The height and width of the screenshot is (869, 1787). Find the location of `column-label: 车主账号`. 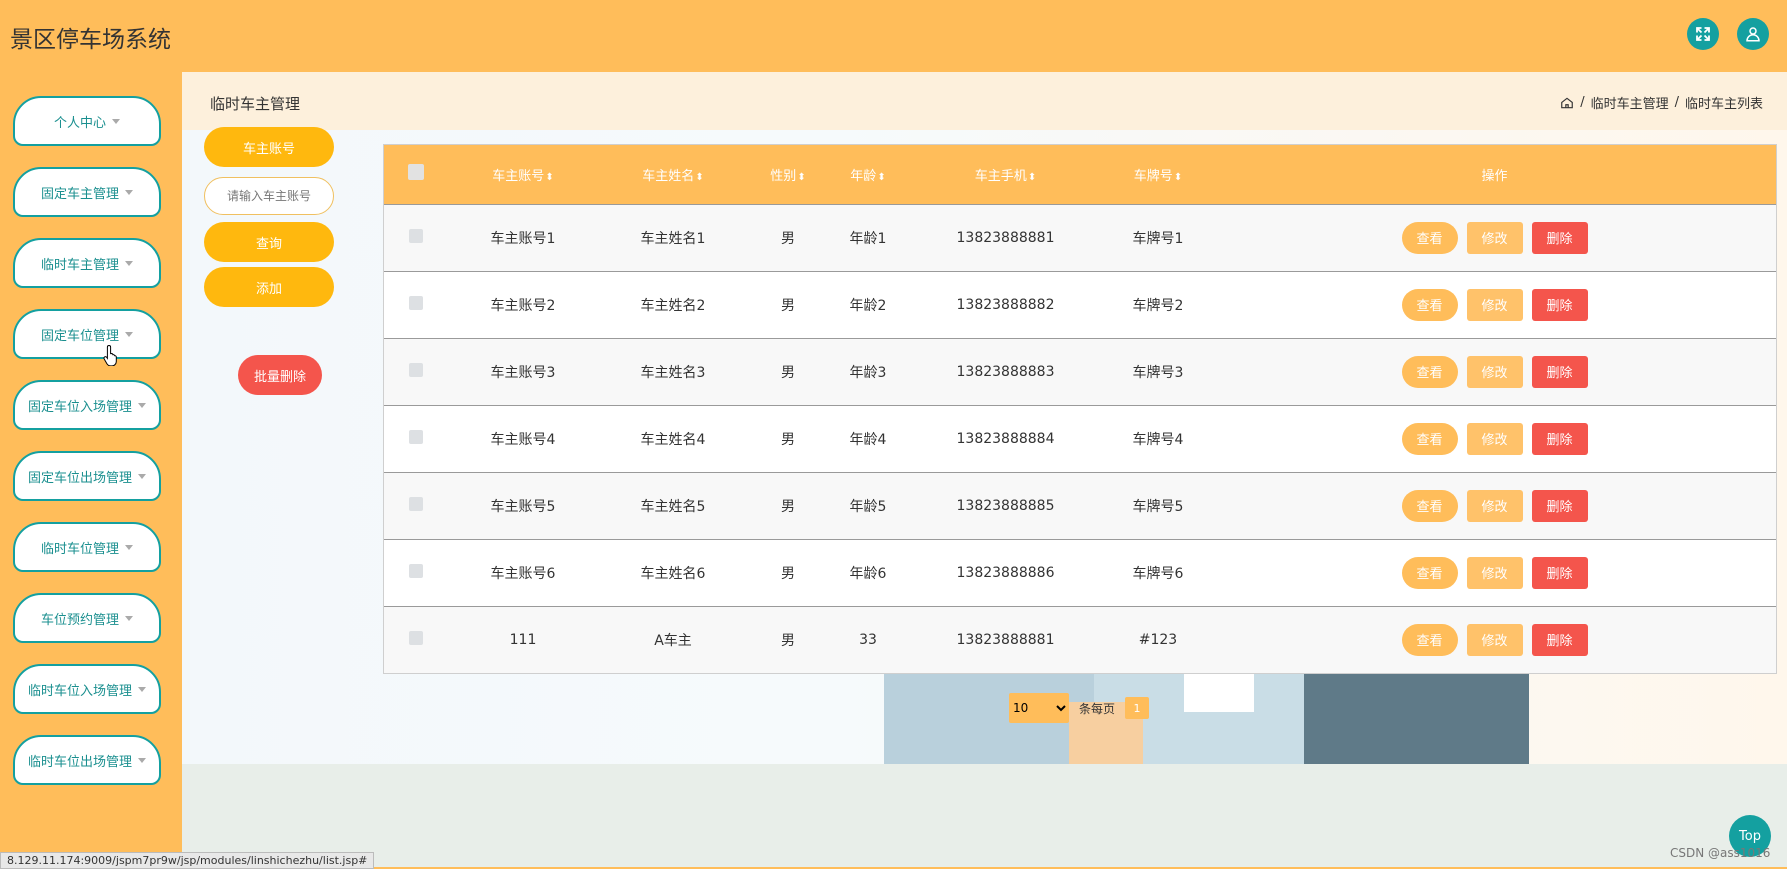

column-label: 车主账号 is located at coordinates (518, 176).